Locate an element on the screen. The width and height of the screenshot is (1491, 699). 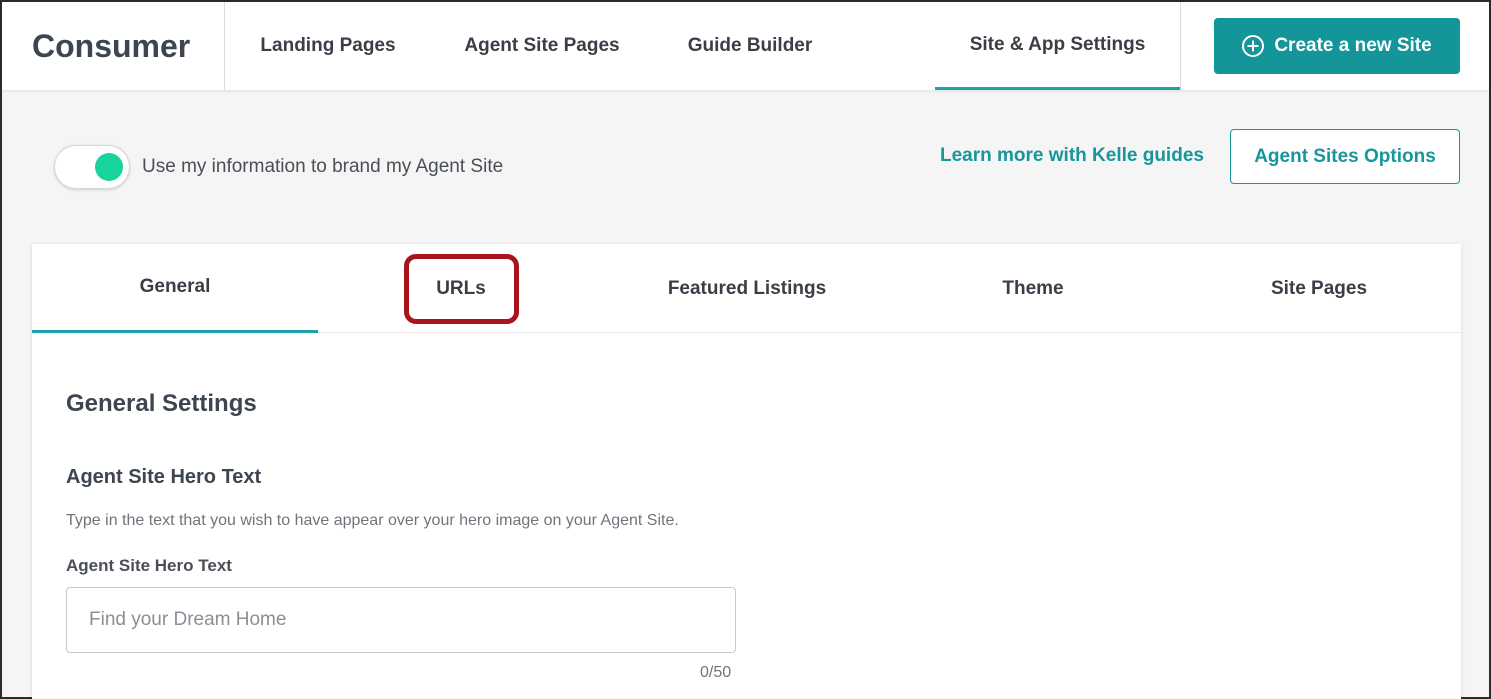
tab-featured-listings: Featured Listings is located at coordinates (747, 288).